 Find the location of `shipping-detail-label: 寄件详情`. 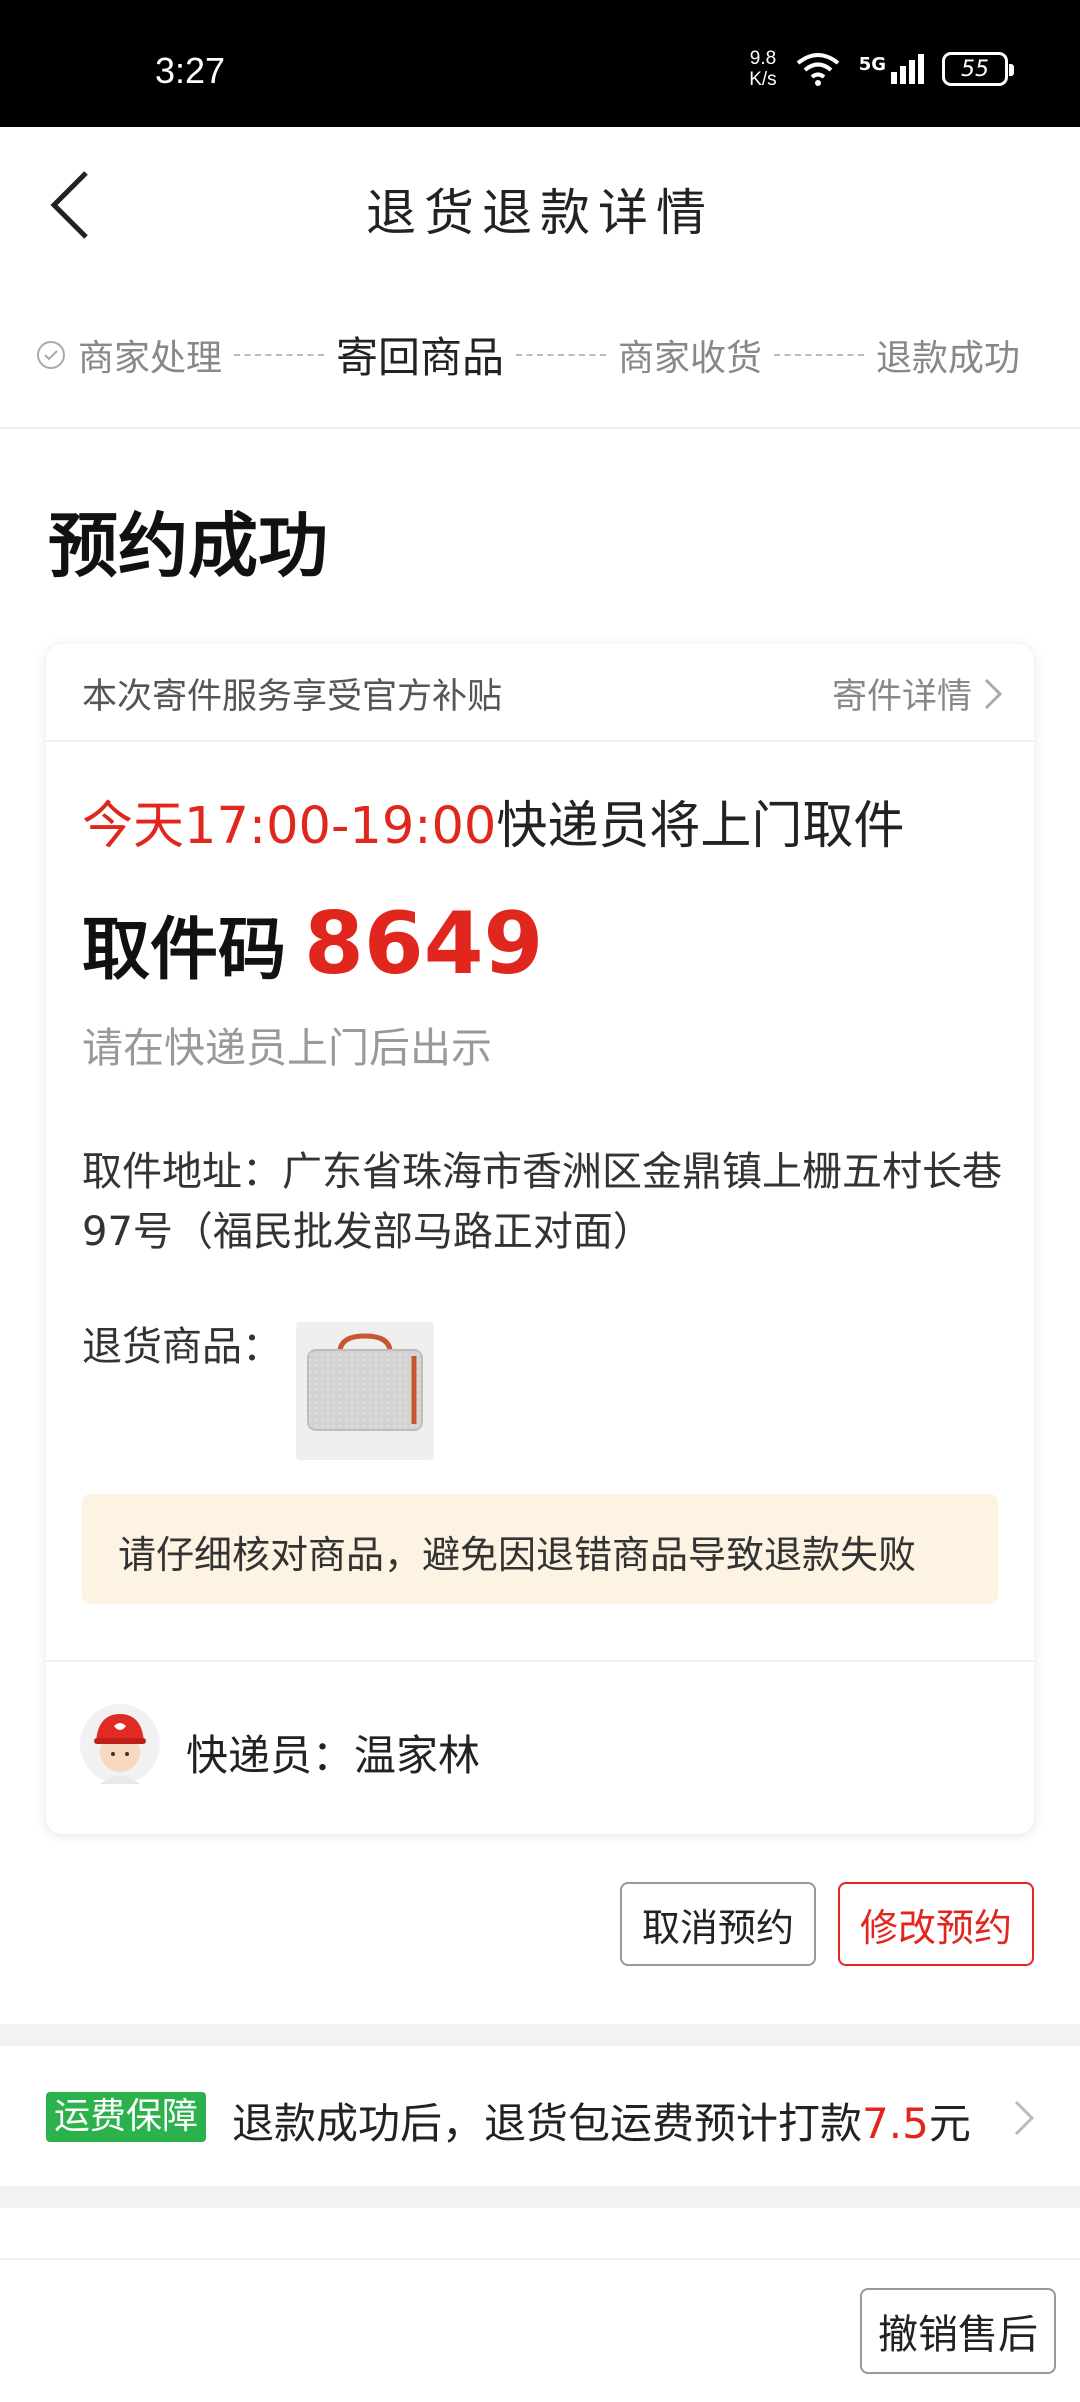

shipping-detail-label: 寄件详情 is located at coordinates (901, 697).